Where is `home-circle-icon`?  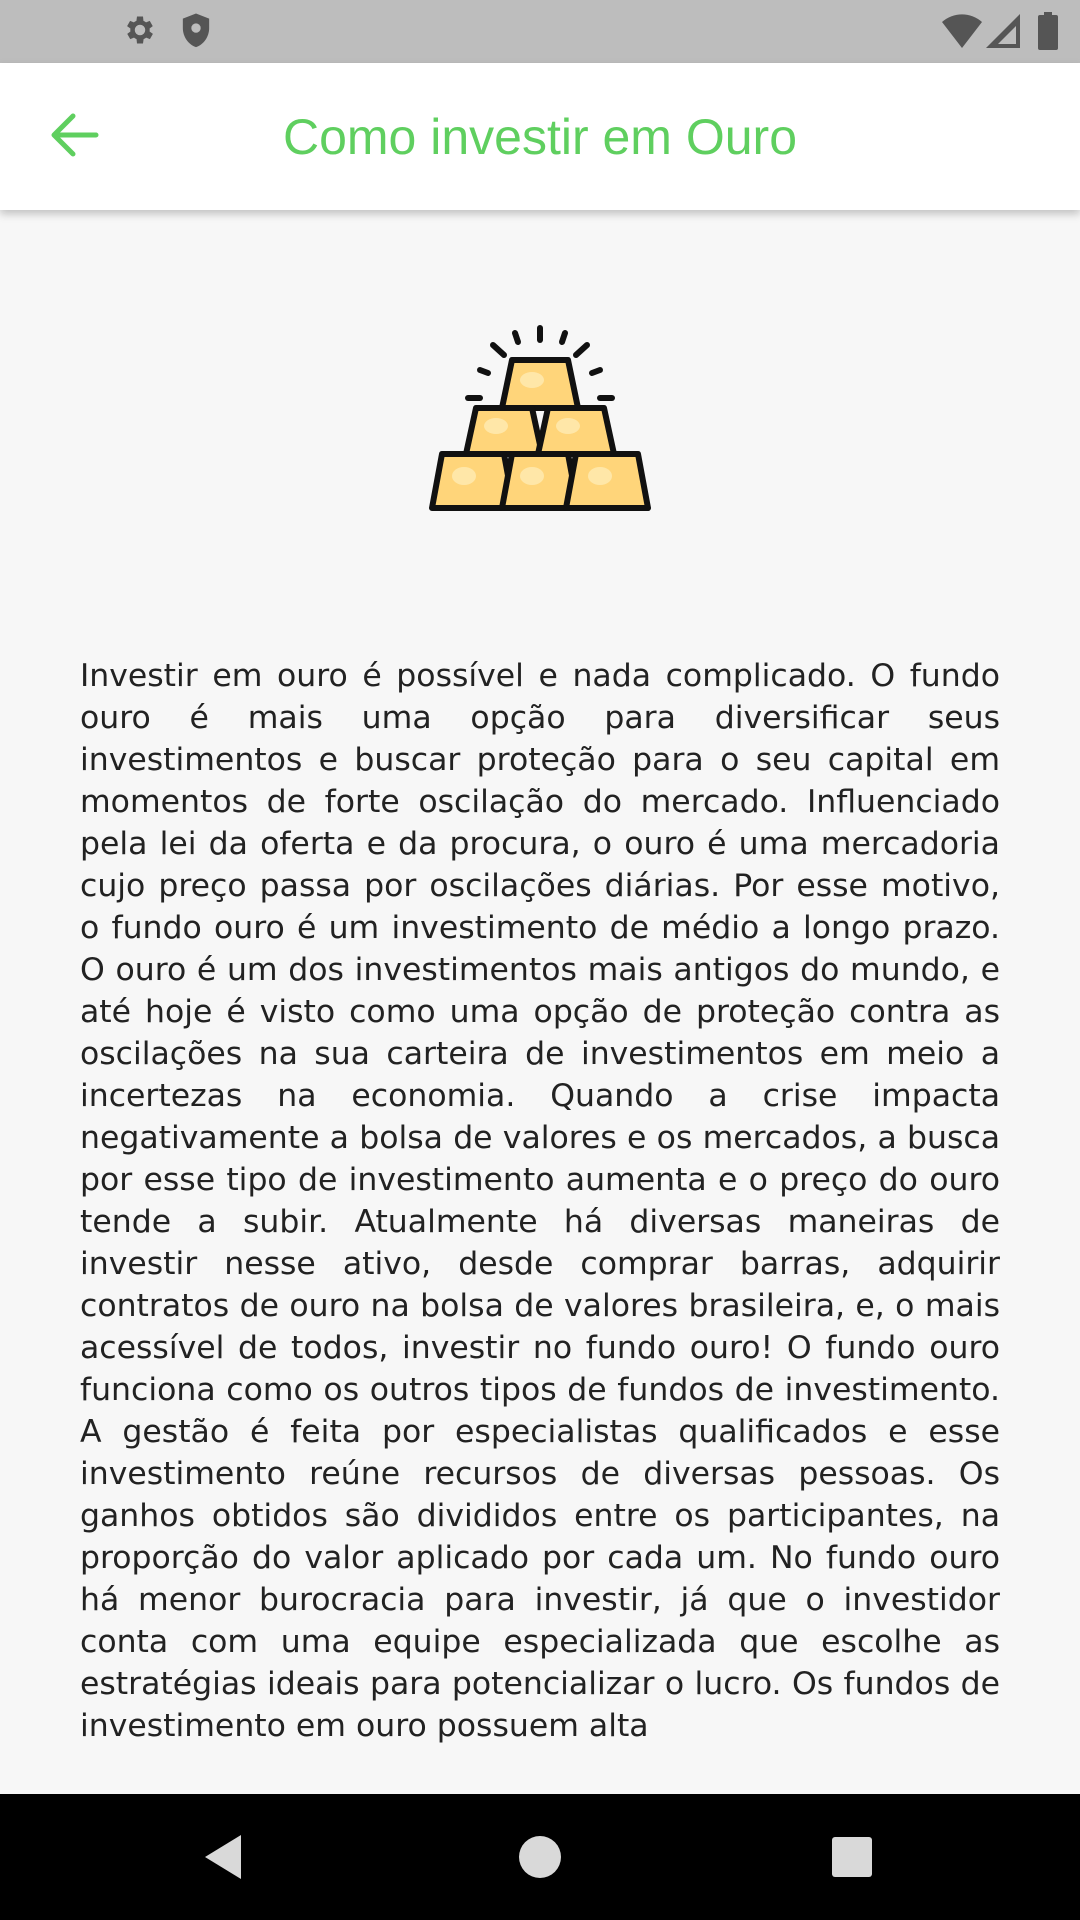 home-circle-icon is located at coordinates (540, 1857).